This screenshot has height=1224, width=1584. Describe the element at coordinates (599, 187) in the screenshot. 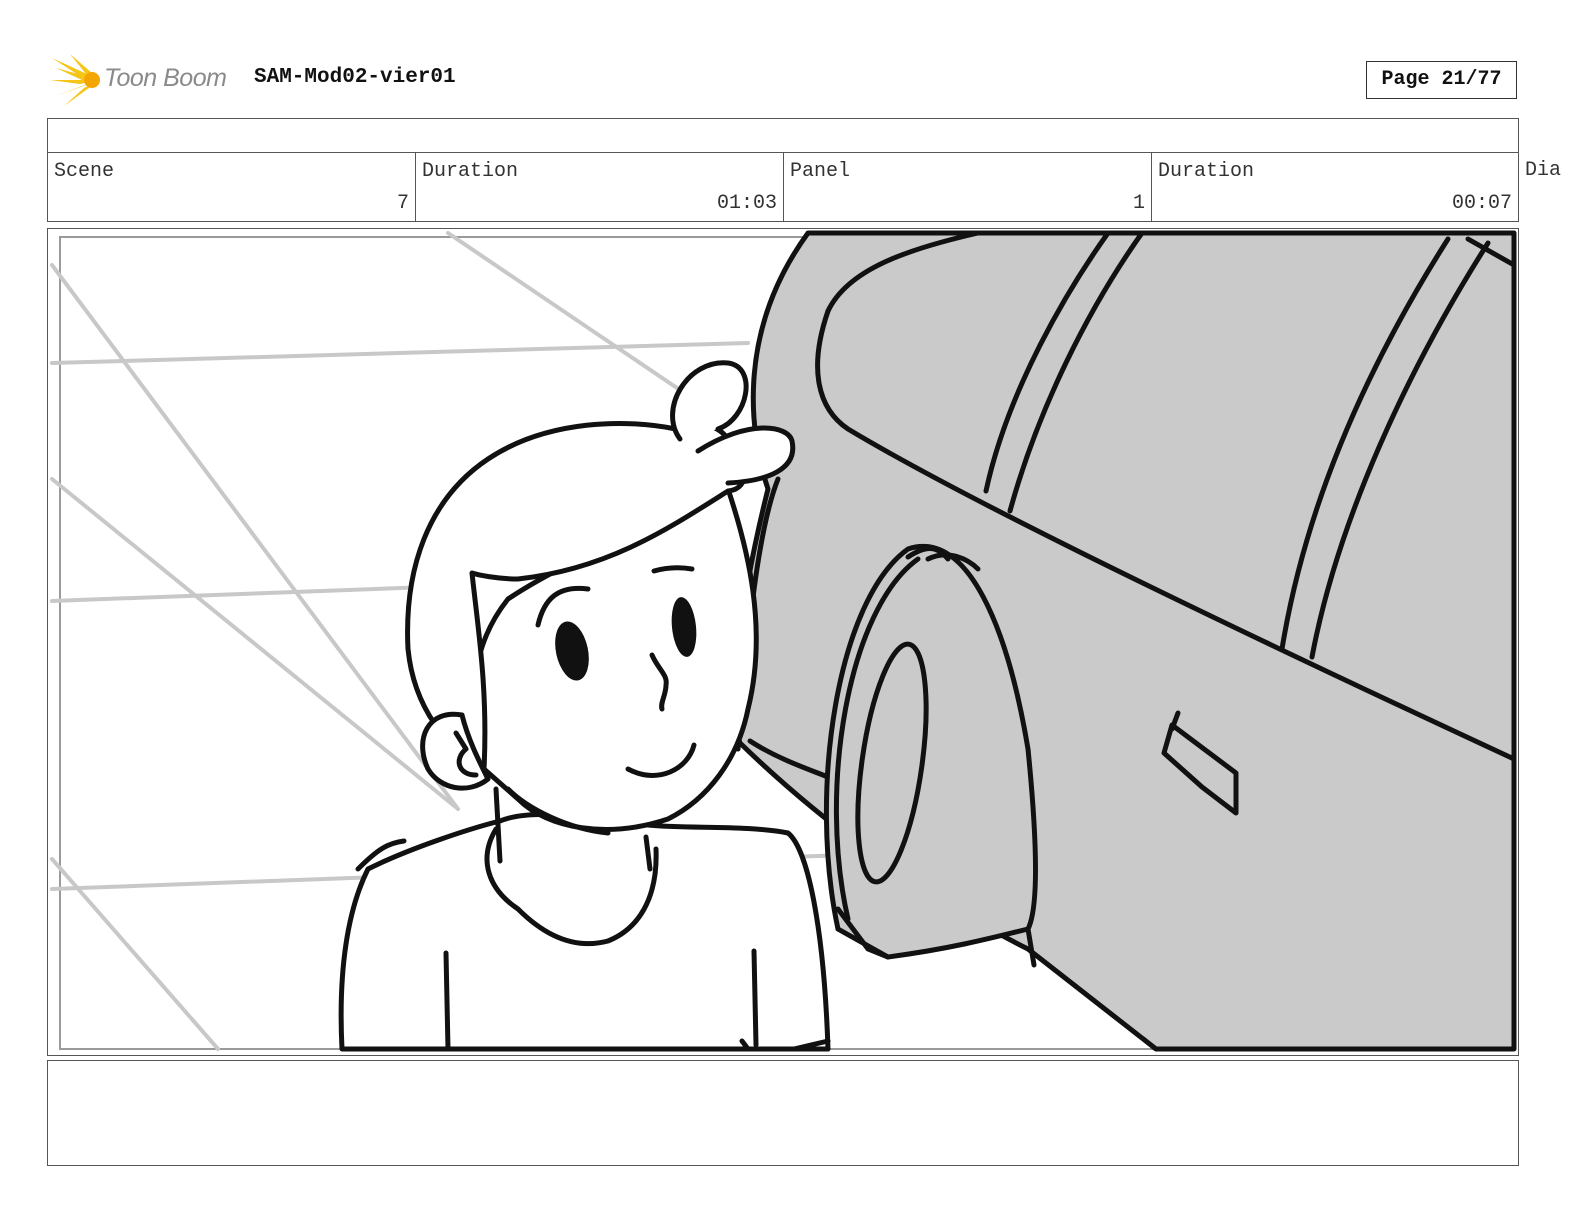

I see `scene-duration-cell: Duration 01:03` at that location.